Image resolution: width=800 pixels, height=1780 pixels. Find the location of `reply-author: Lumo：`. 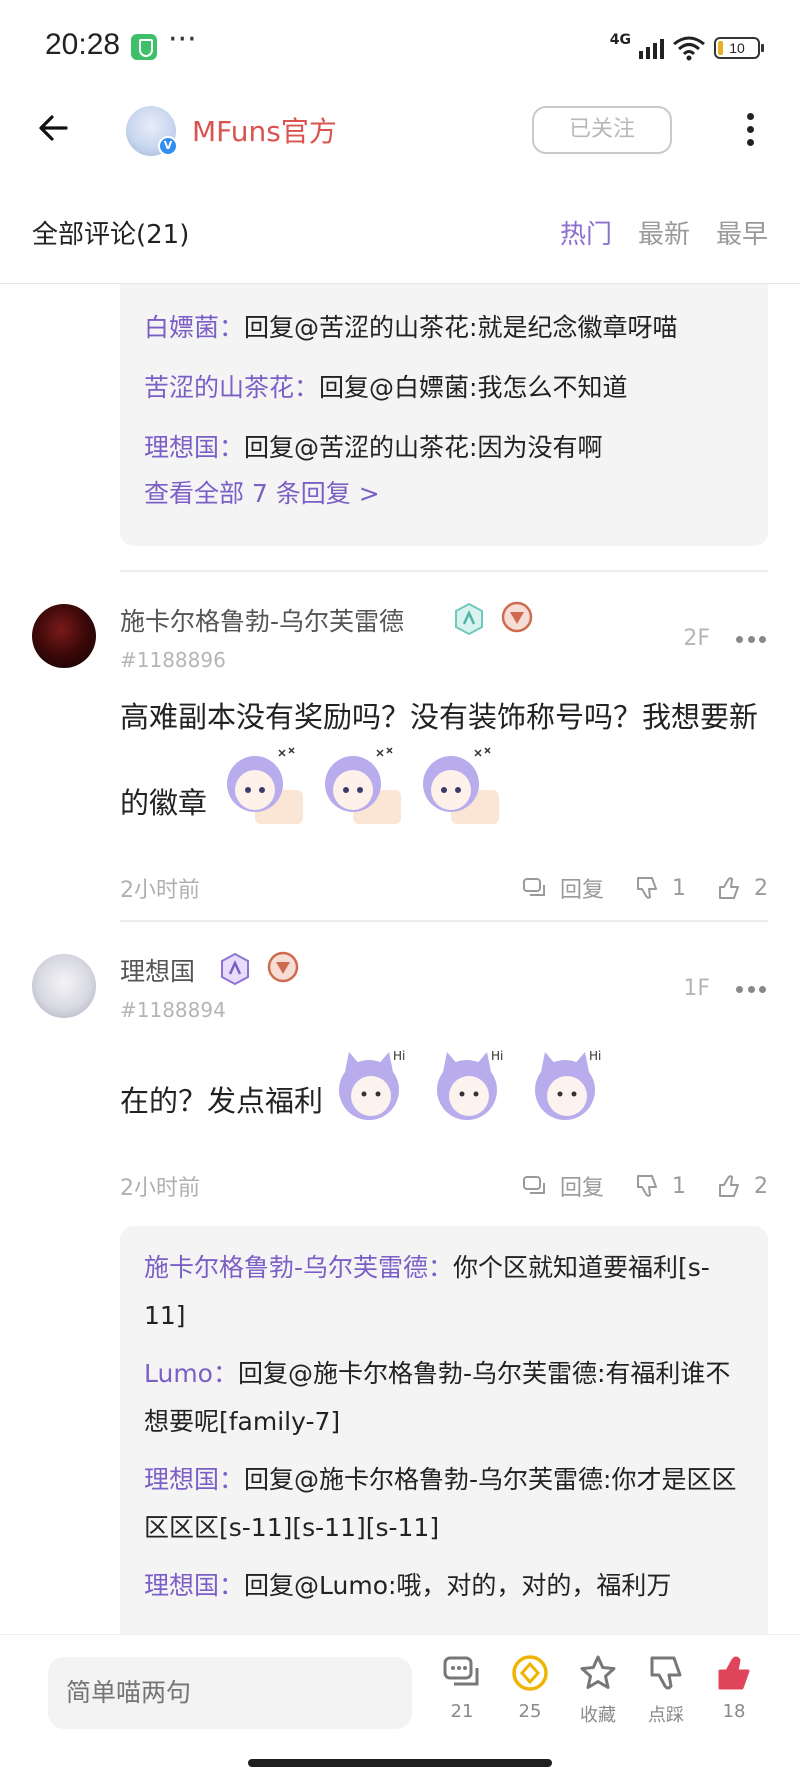

reply-author: Lumo： is located at coordinates (191, 1373).